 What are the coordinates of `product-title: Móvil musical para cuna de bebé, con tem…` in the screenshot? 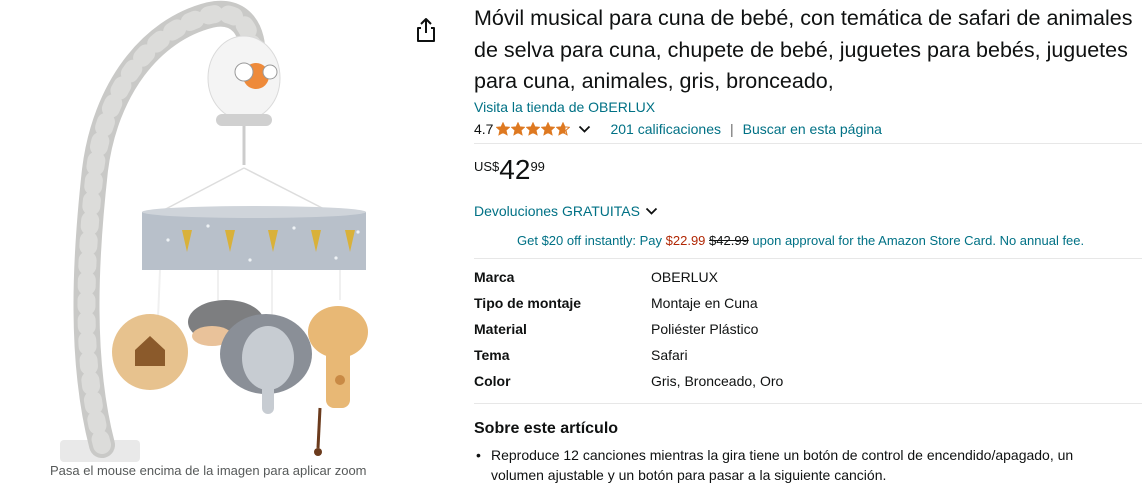 It's located at (803, 49).